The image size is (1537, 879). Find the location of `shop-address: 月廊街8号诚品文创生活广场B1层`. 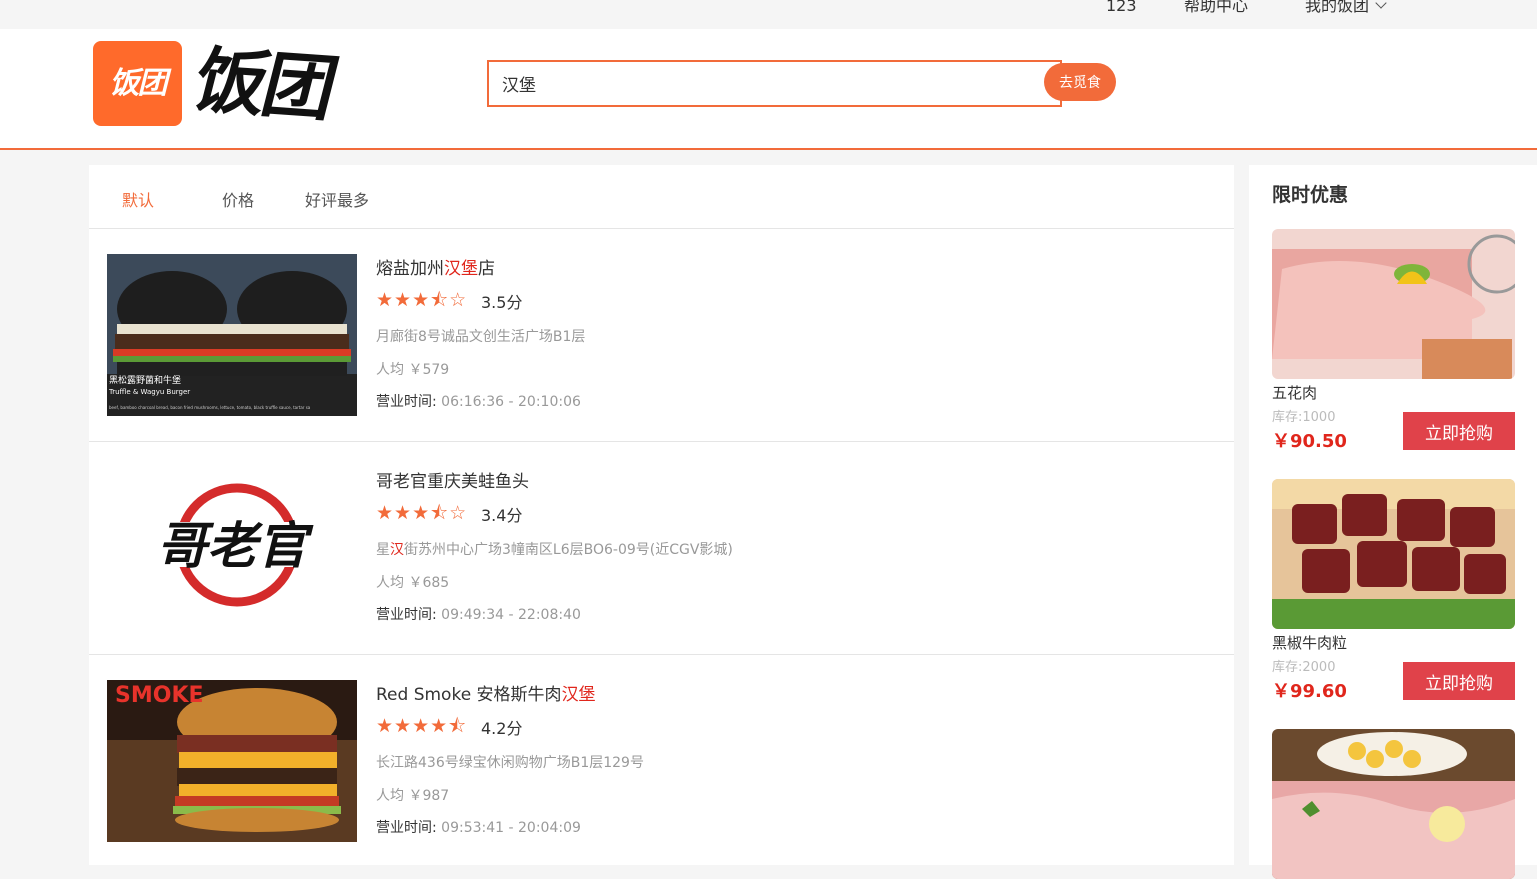

shop-address: 月廊街8号诚品文创生活广场B1层 is located at coordinates (480, 336).